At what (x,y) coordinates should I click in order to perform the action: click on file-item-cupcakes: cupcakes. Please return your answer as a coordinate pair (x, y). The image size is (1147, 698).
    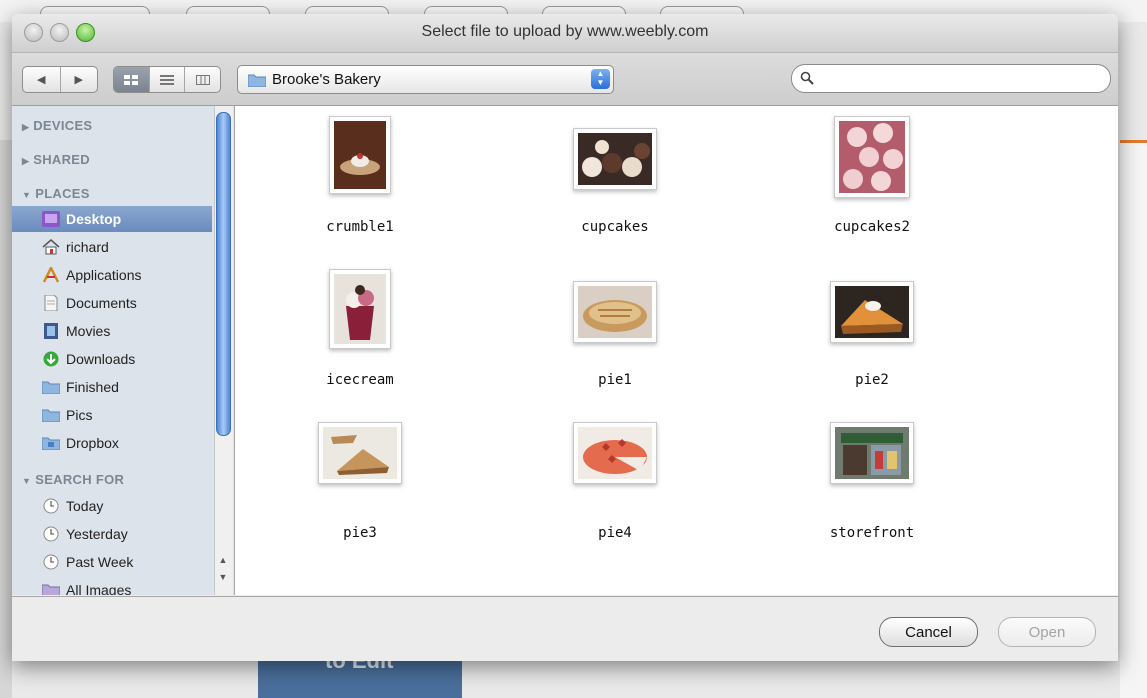
    Looking at the image, I should click on (615, 186).